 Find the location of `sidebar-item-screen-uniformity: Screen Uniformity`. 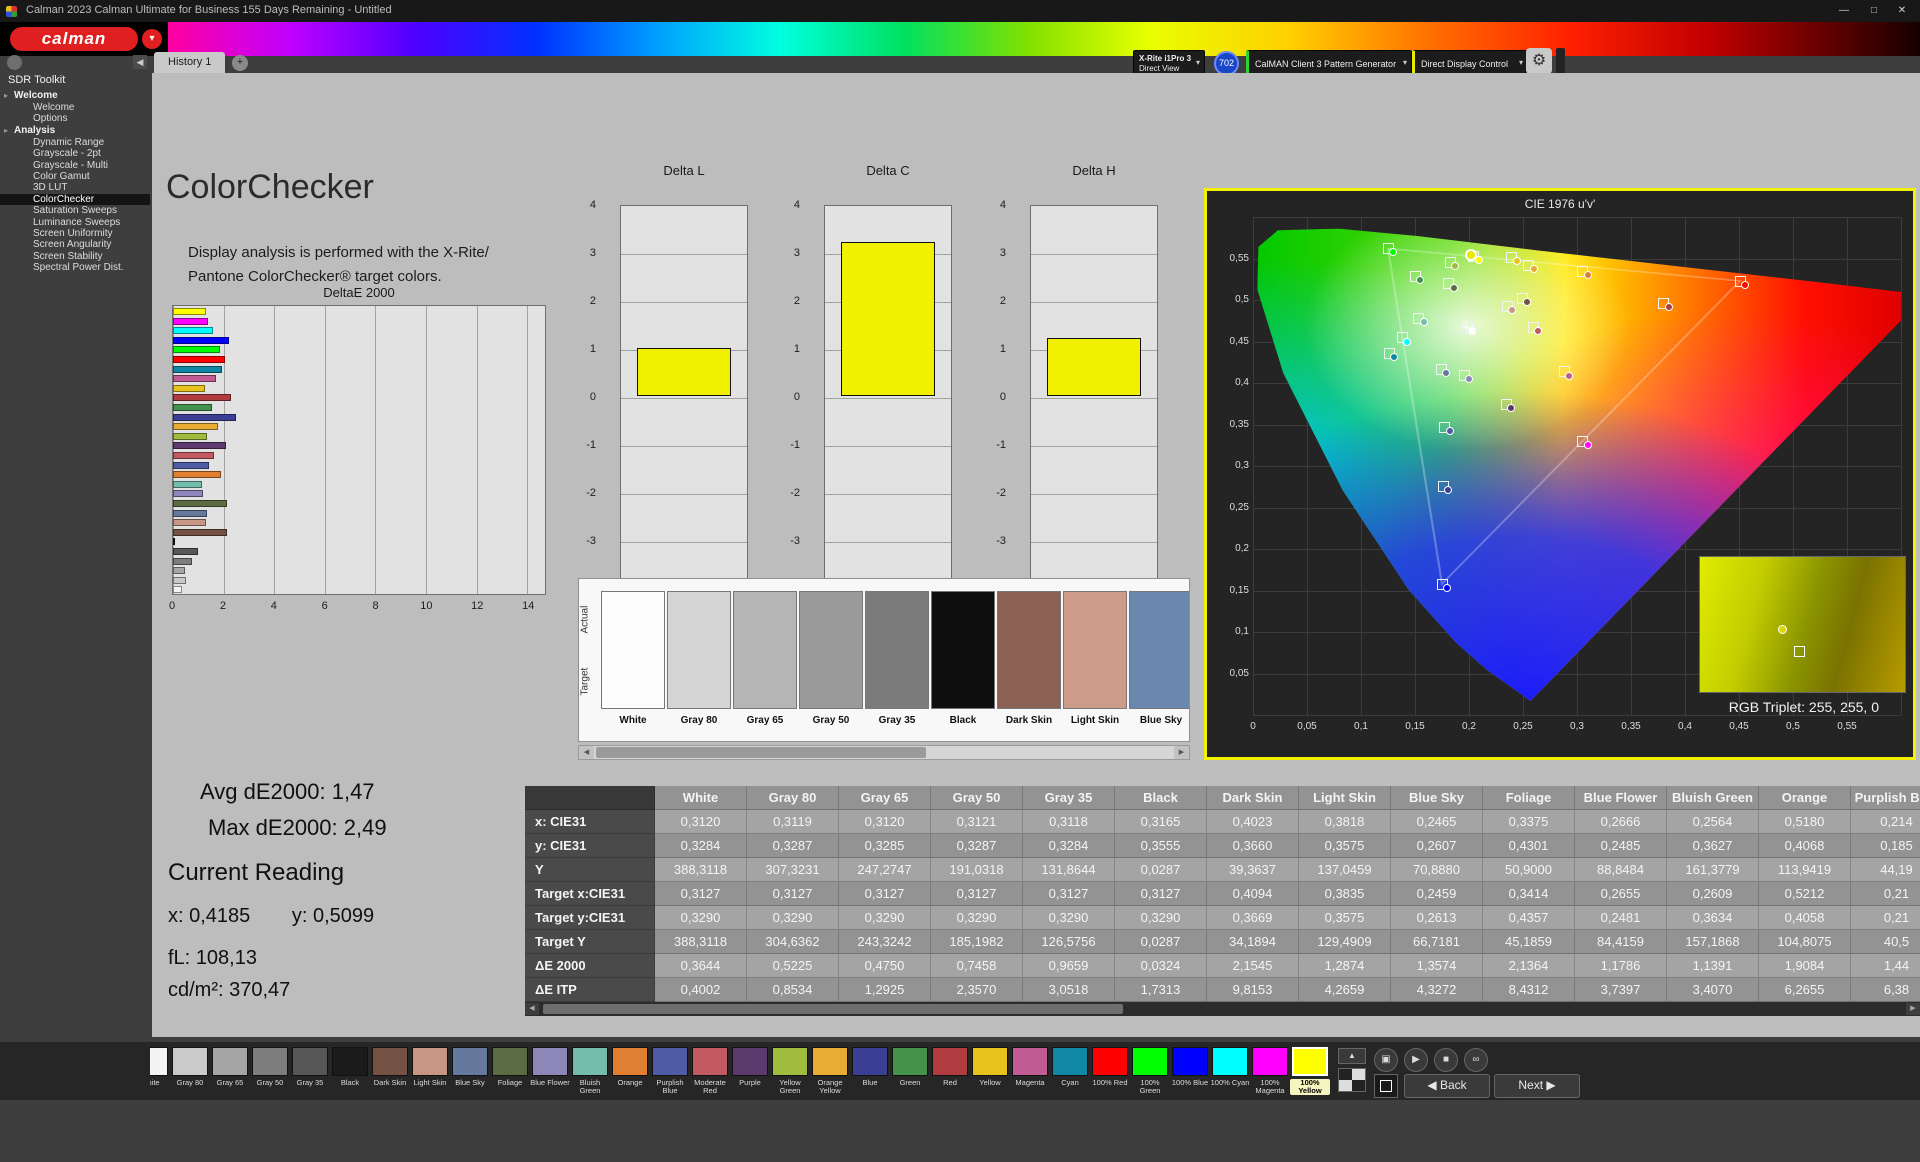

sidebar-item-screen-uniformity: Screen Uniformity is located at coordinates (75, 233).